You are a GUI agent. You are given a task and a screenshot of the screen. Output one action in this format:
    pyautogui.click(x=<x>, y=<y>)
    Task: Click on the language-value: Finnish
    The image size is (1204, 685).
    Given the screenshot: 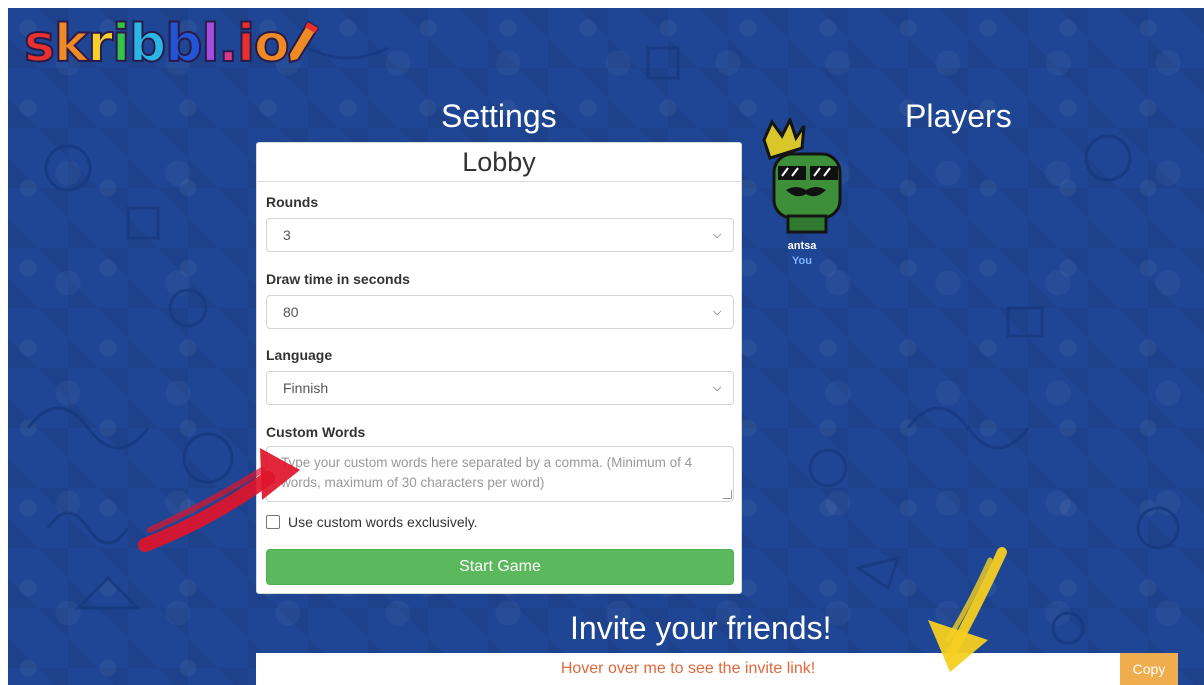 What is the action you would take?
    pyautogui.click(x=306, y=388)
    